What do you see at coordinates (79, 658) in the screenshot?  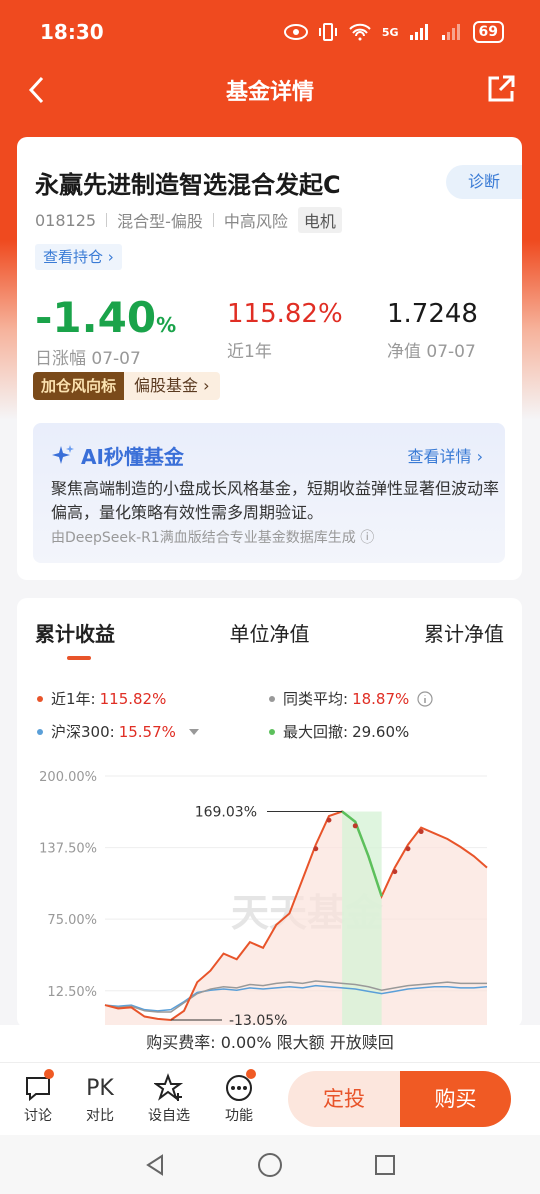 I see `active-tab-indicator` at bounding box center [79, 658].